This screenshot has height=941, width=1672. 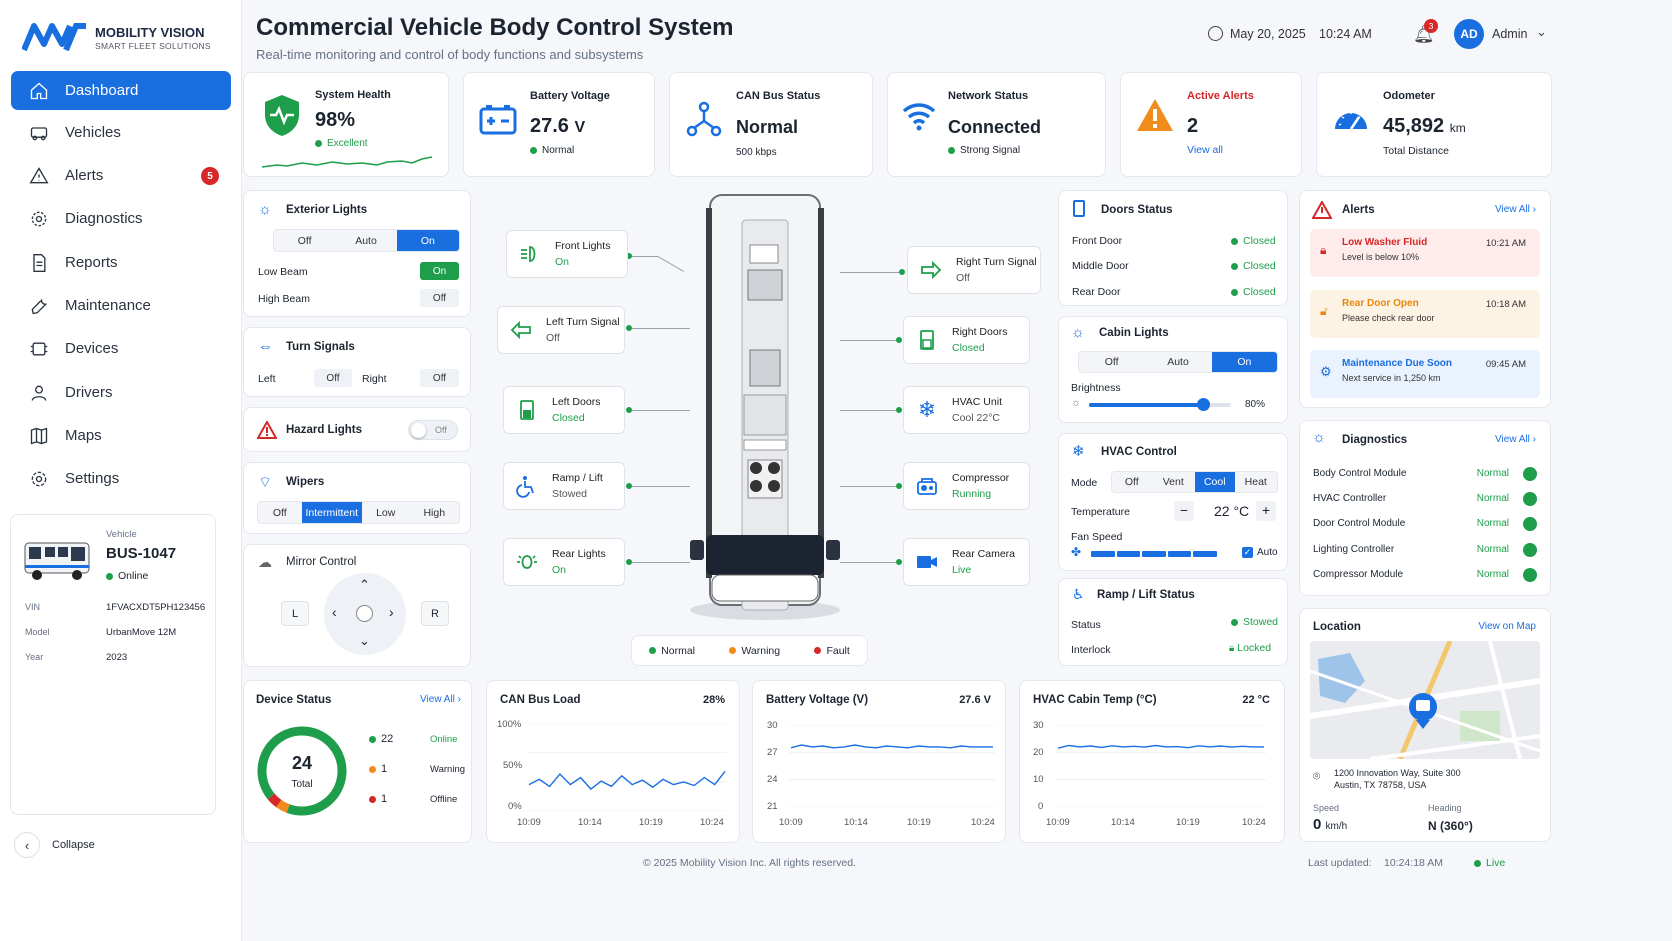 I want to click on fan-speed-bar, so click(x=1154, y=554).